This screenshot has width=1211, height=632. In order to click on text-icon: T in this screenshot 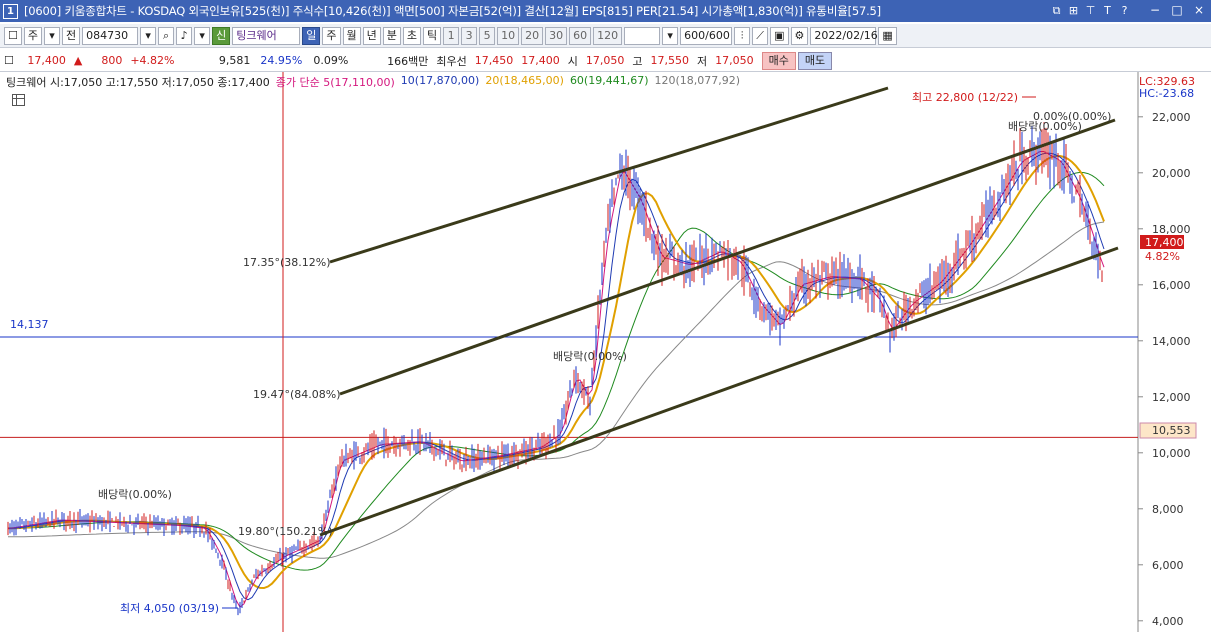, I will do `click(1107, 10)`.